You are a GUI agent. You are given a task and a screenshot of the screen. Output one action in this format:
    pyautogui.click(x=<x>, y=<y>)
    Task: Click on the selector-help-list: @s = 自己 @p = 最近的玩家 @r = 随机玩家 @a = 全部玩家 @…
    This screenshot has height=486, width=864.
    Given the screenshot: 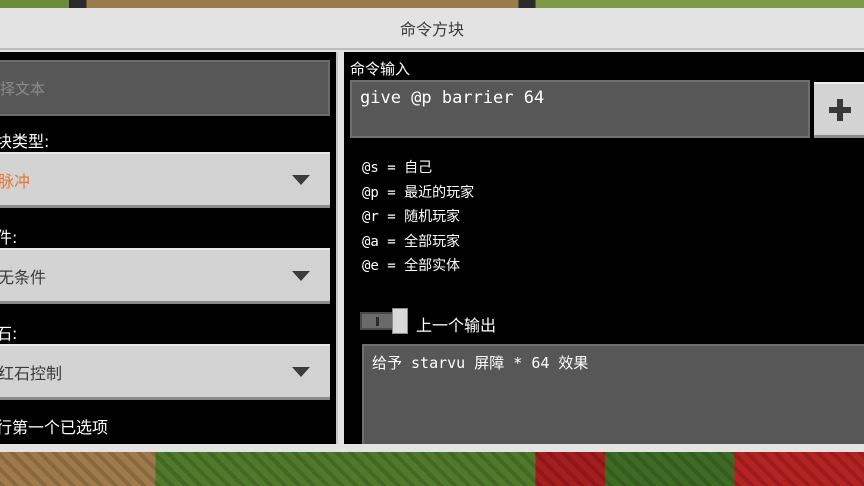 What is the action you would take?
    pyautogui.click(x=418, y=217)
    